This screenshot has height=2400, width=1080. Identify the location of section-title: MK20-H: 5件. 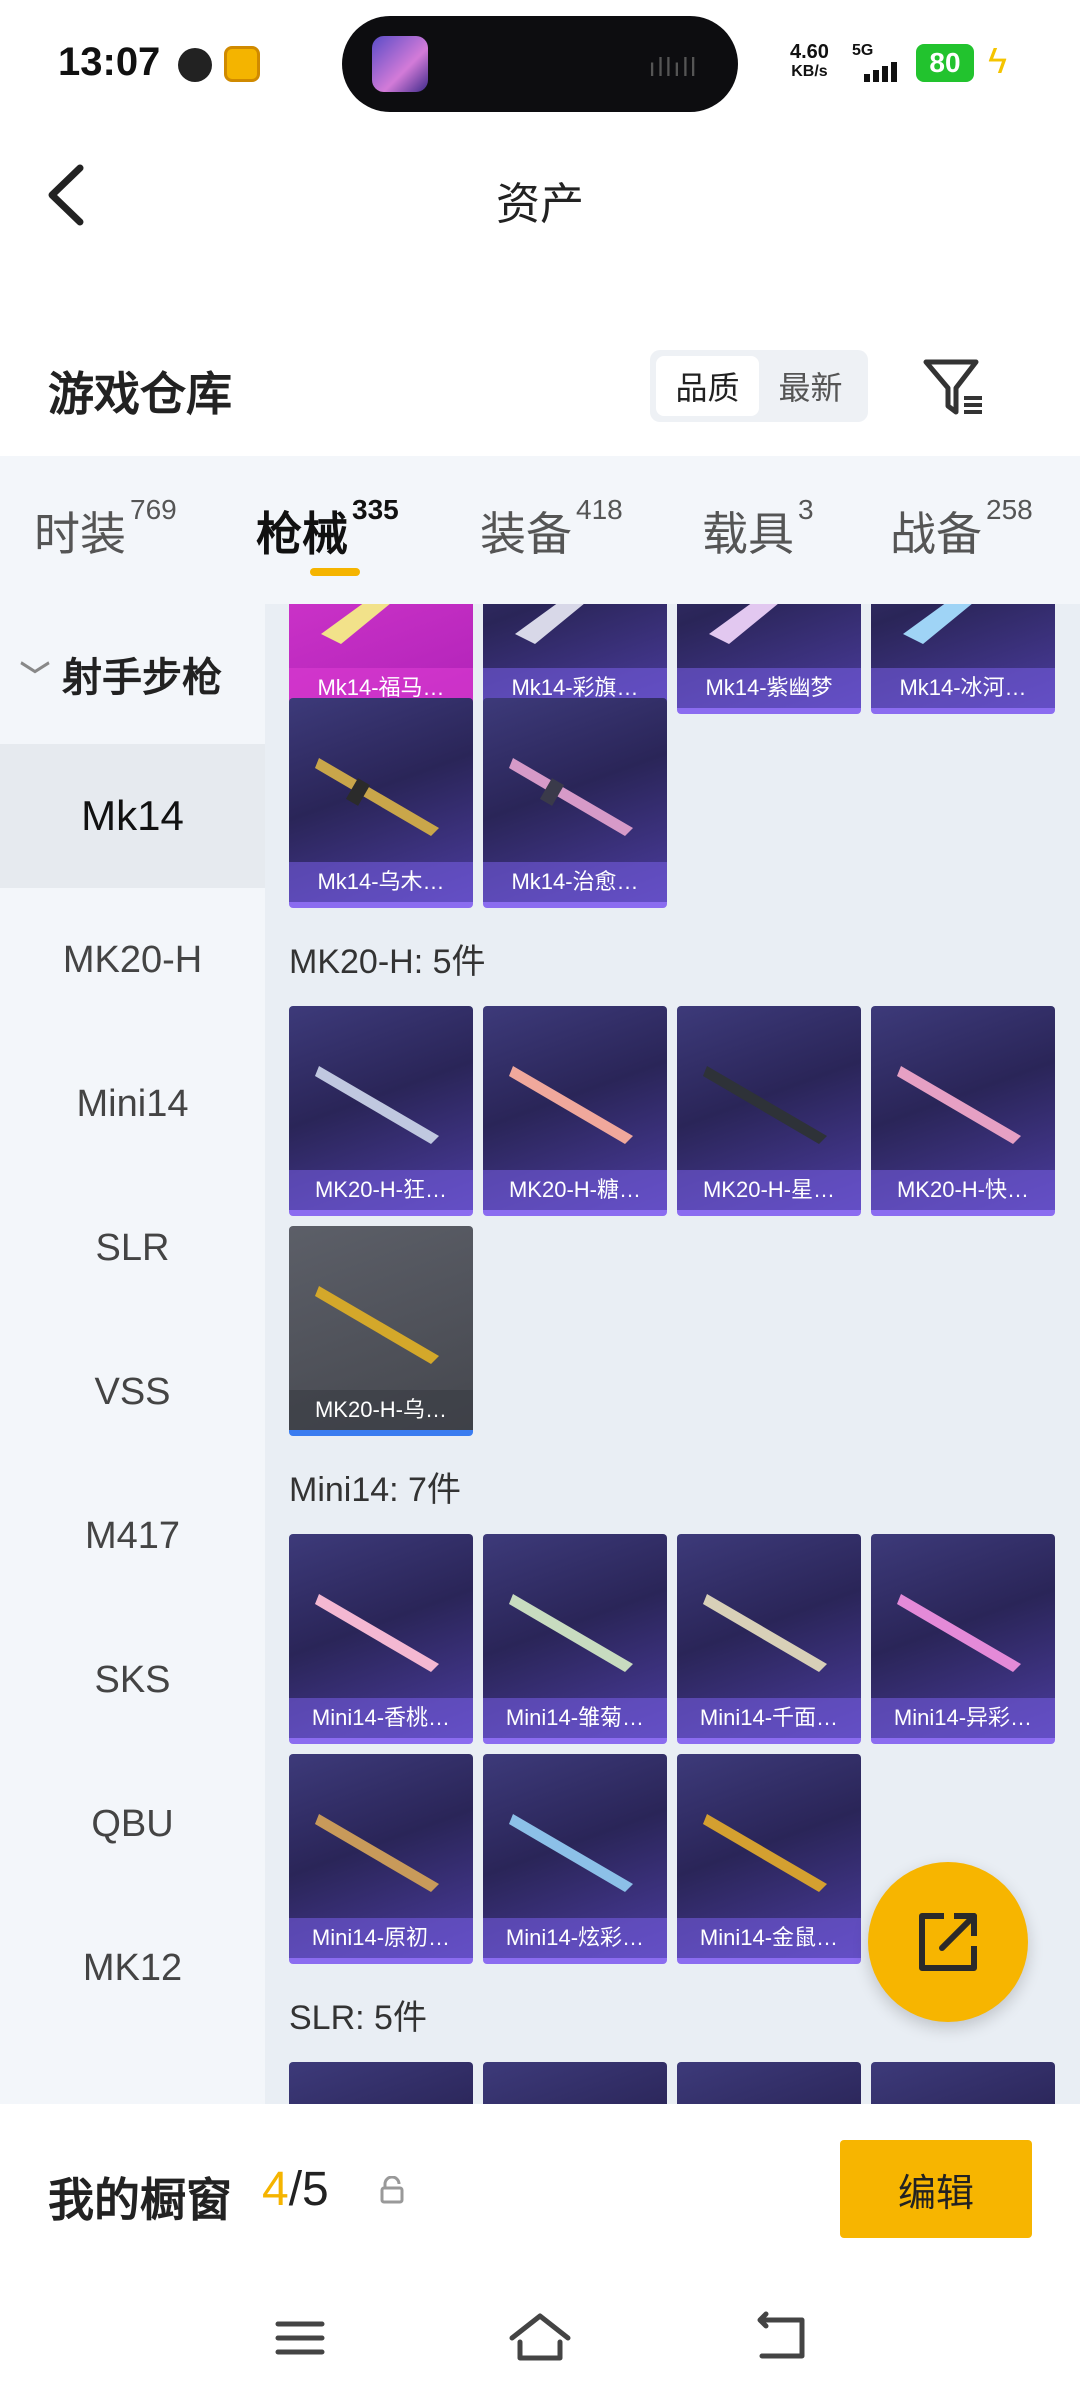
(387, 962).